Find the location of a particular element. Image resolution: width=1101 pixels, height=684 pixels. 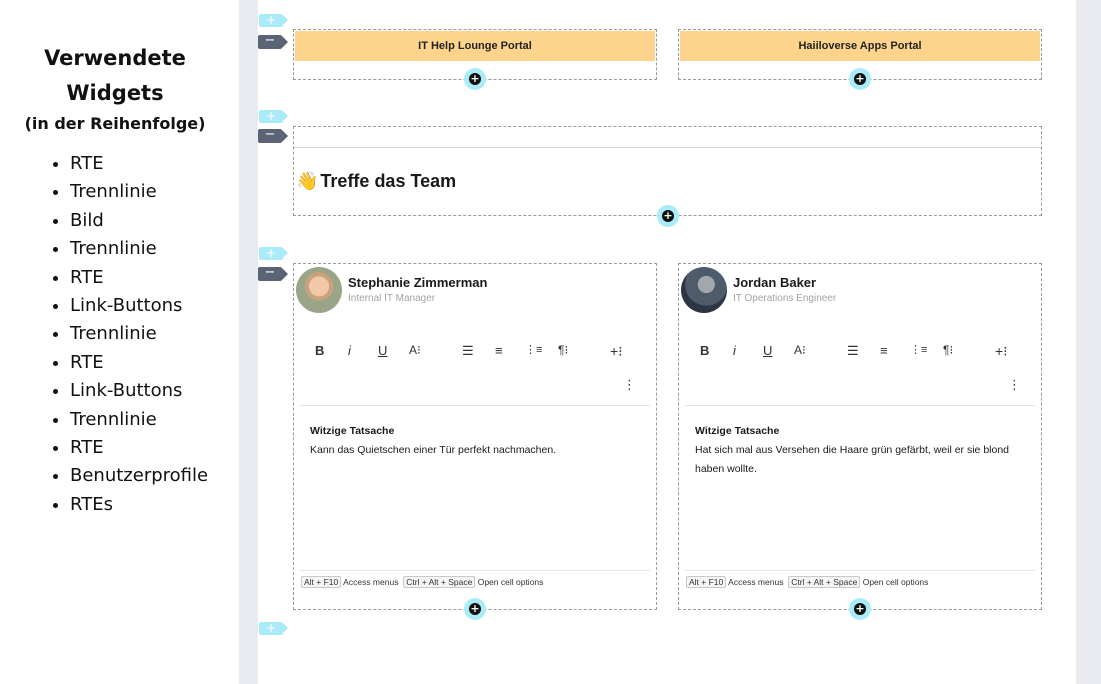

profile-name: Jordan Baker is located at coordinates (774, 282).